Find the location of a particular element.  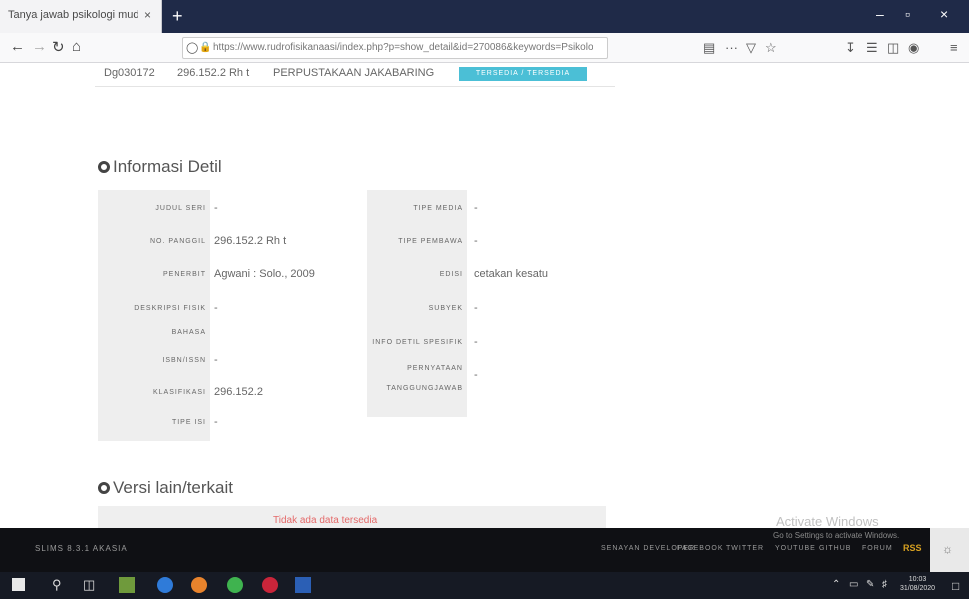

lock-icon: 🔒 is located at coordinates (205, 47).